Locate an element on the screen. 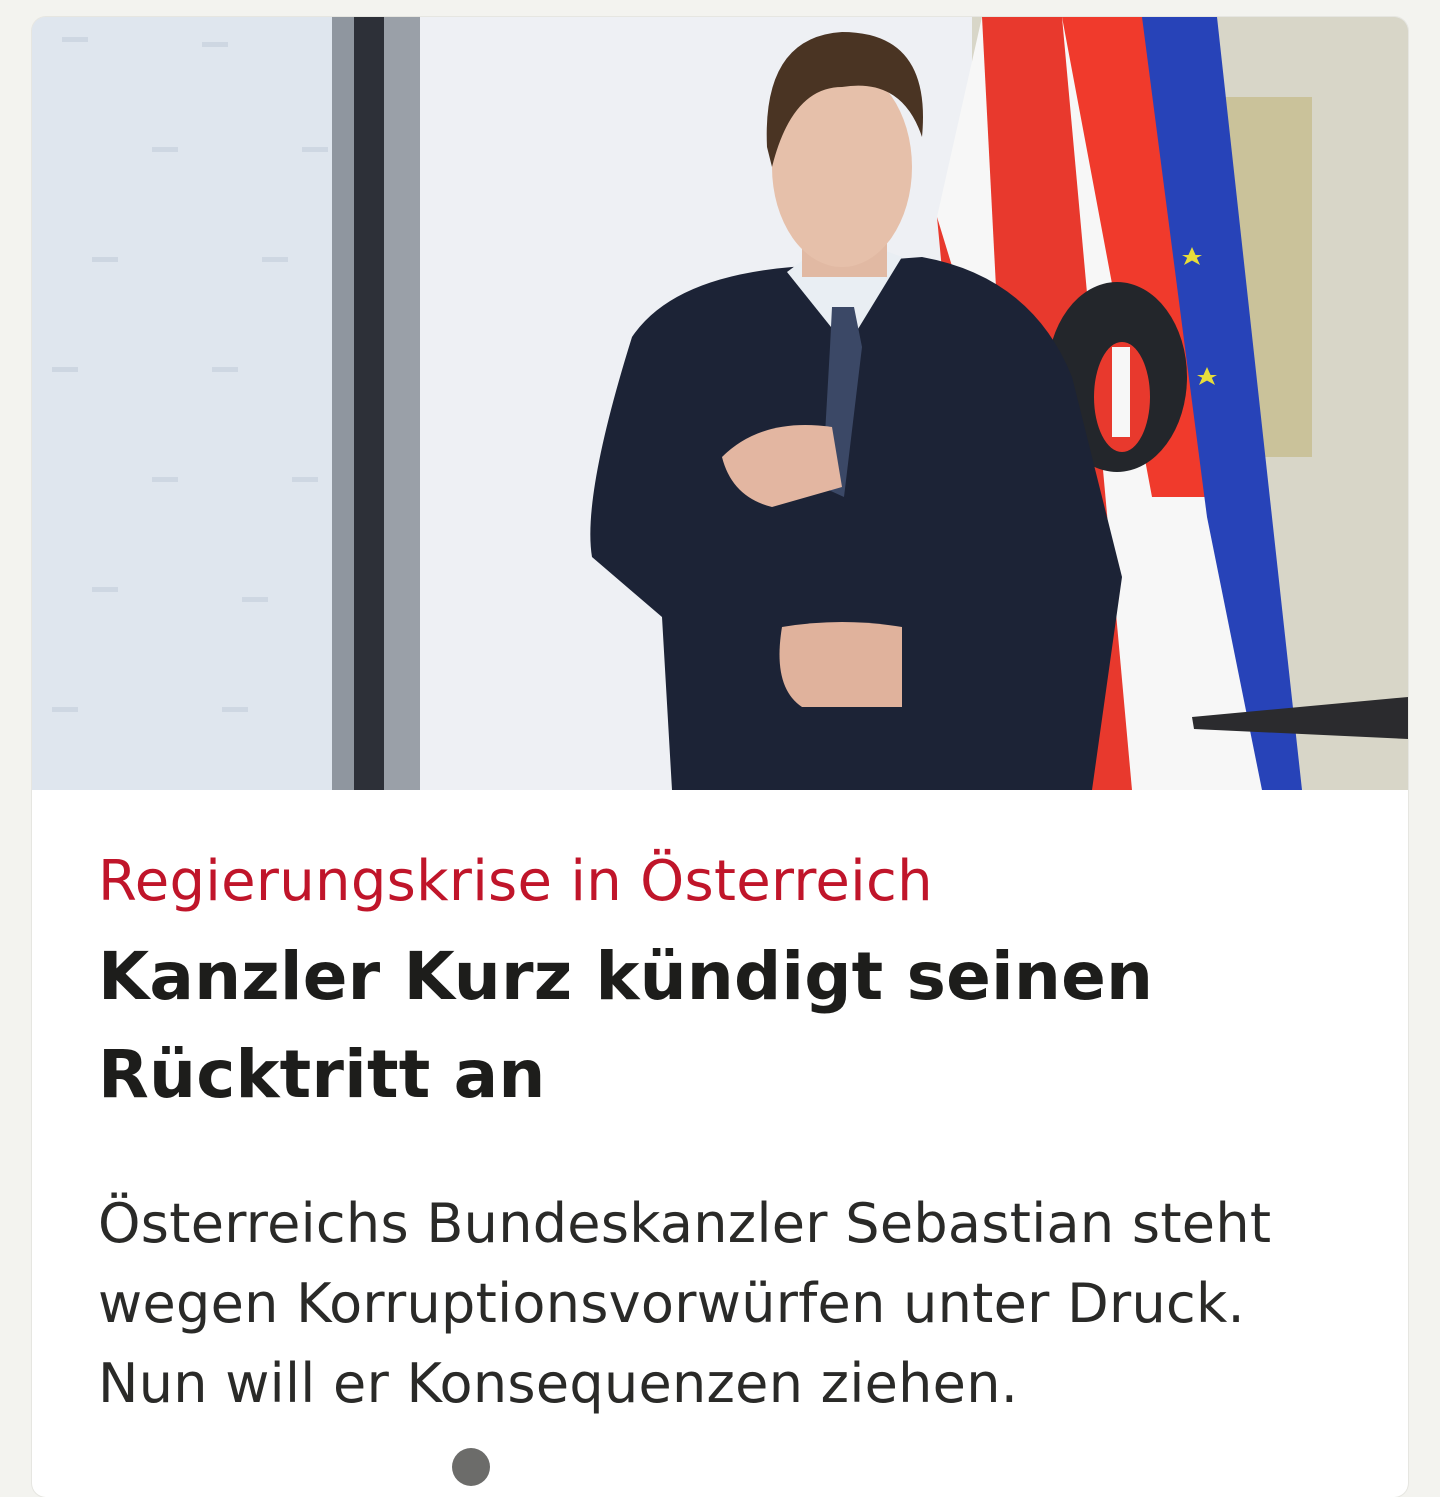 This screenshot has width=1440, height=1497. article-kicker: Regierungskrise in Österreich is located at coordinates (515, 881).